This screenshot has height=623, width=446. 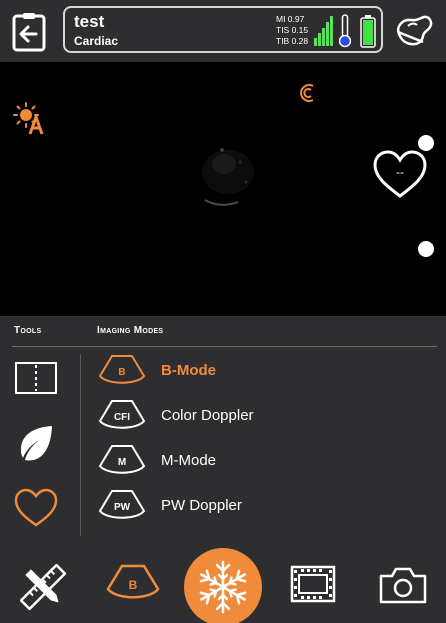 What do you see at coordinates (188, 370) in the screenshot?
I see `mode-label: B-Mode` at bounding box center [188, 370].